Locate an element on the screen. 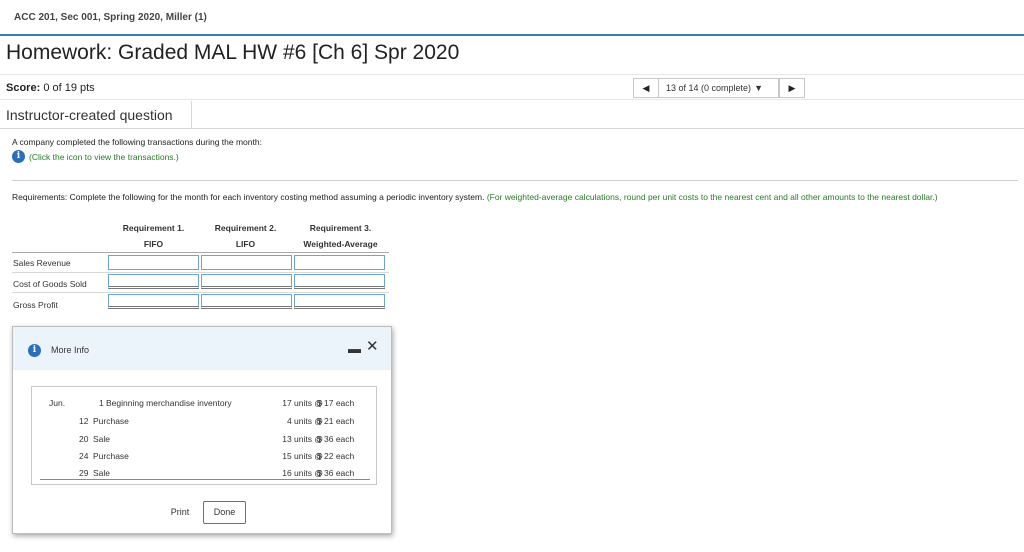  done-button: Done is located at coordinates (224, 512).